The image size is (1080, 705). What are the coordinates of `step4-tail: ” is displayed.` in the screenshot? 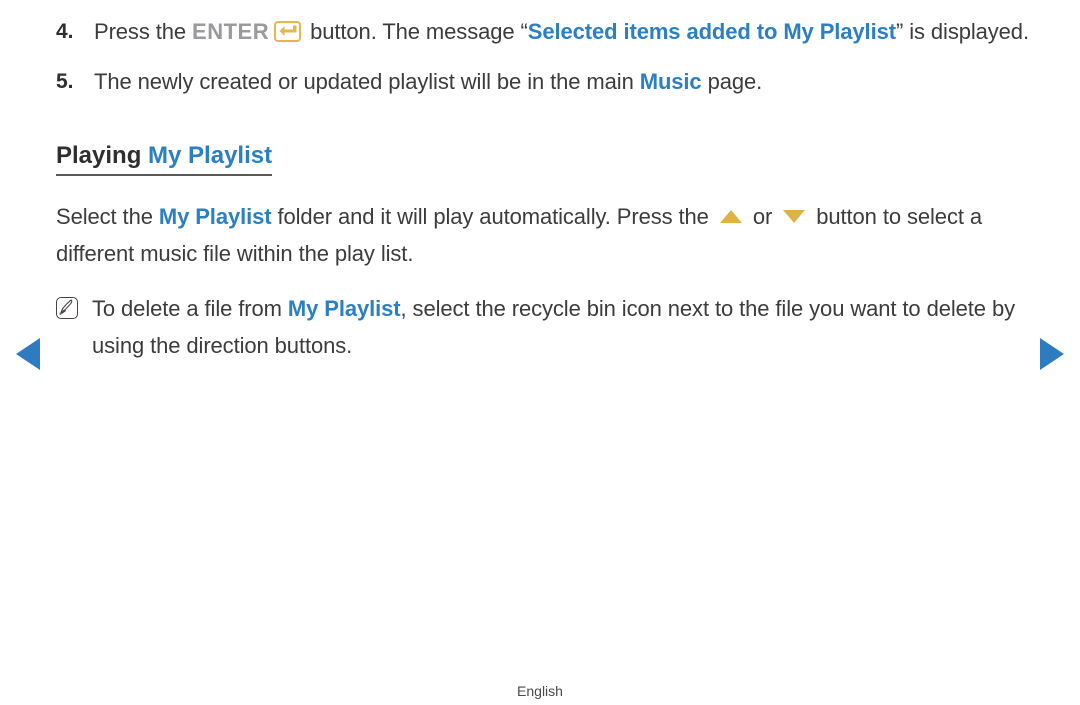 It's located at (962, 31).